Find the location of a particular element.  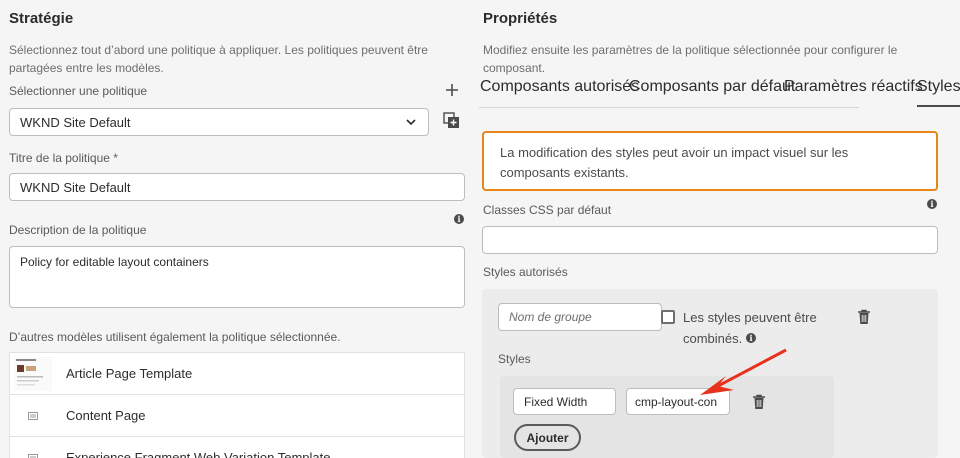

add-style-button: Ajouter is located at coordinates (547, 437).